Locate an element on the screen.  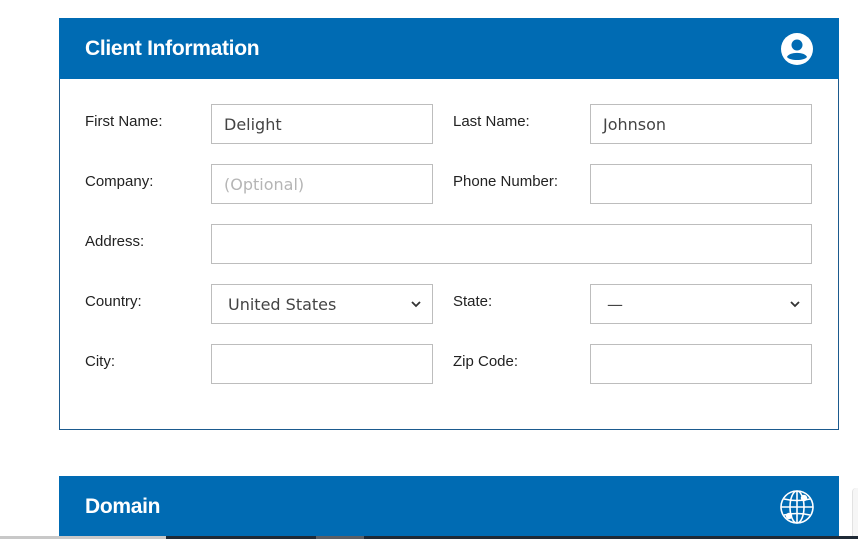
client-information-title: Client Information is located at coordinates (172, 48).